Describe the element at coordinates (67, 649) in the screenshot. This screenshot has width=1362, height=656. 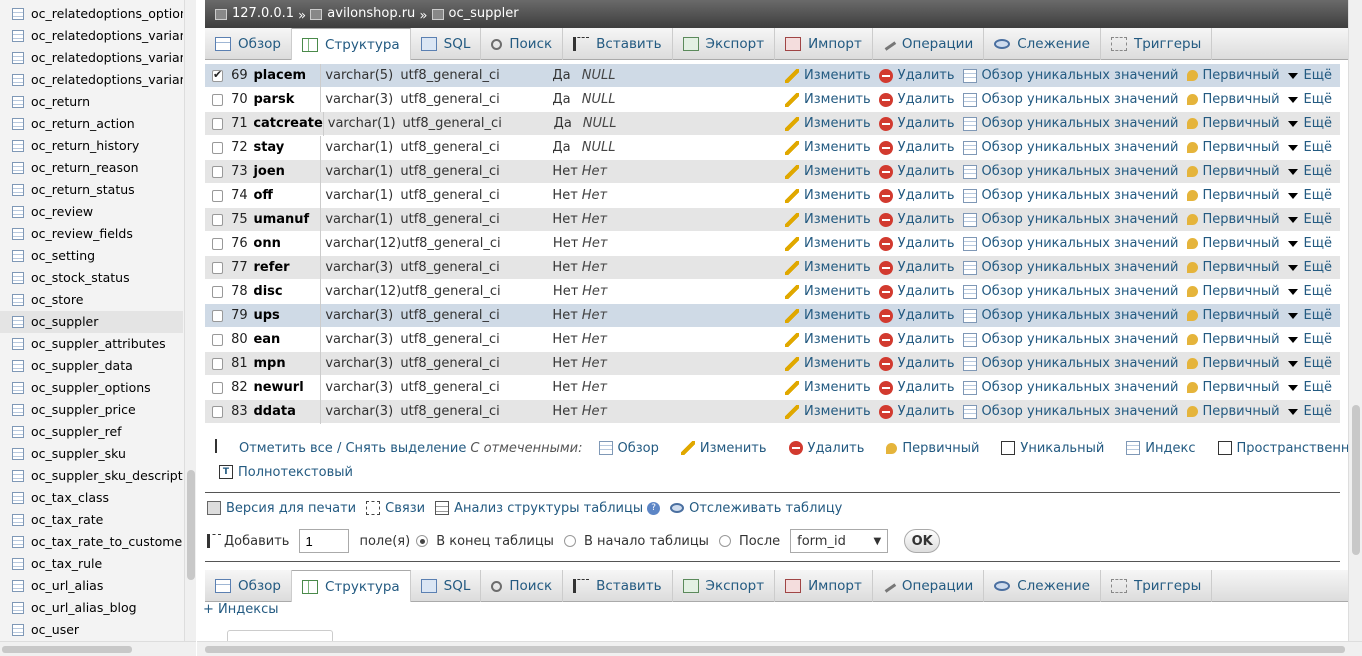
I see `nav-hscroll-thumb` at that location.